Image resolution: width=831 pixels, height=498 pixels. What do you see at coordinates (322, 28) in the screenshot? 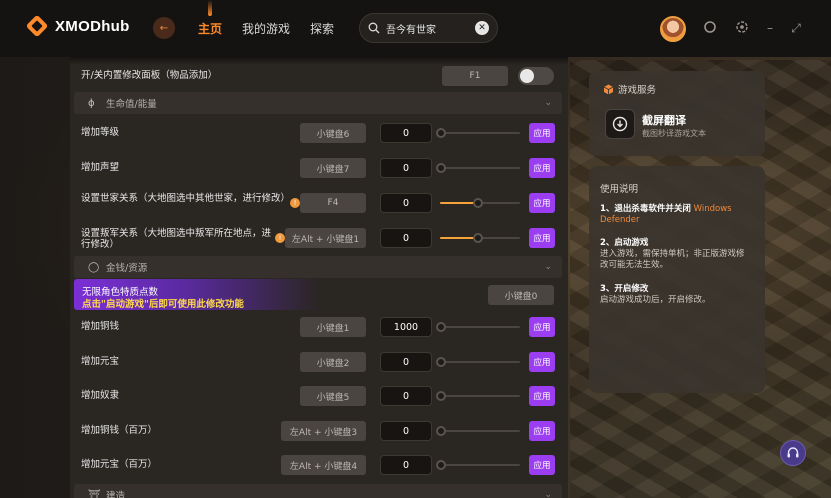
I see `nav-explore: 探索` at bounding box center [322, 28].